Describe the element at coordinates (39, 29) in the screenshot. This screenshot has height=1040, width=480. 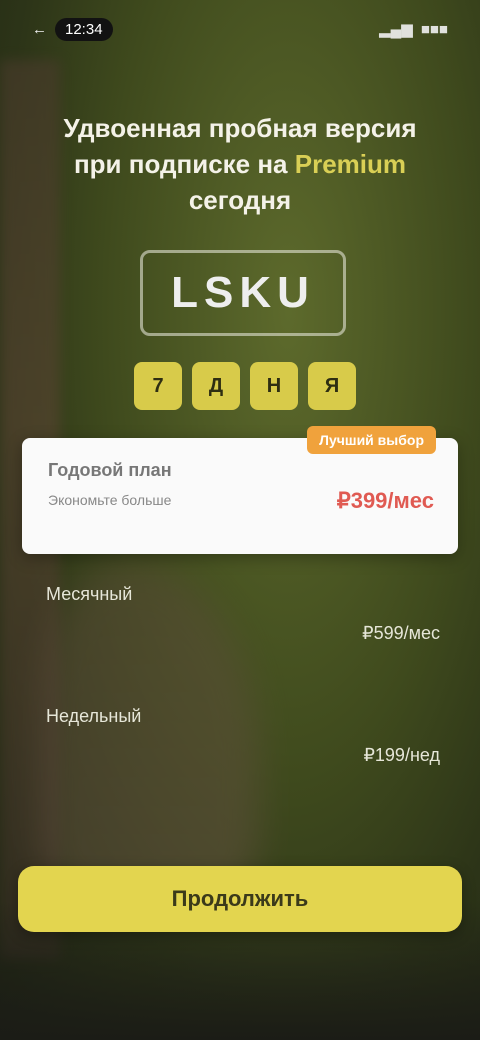
I see `back-arrow-icon: ←` at that location.